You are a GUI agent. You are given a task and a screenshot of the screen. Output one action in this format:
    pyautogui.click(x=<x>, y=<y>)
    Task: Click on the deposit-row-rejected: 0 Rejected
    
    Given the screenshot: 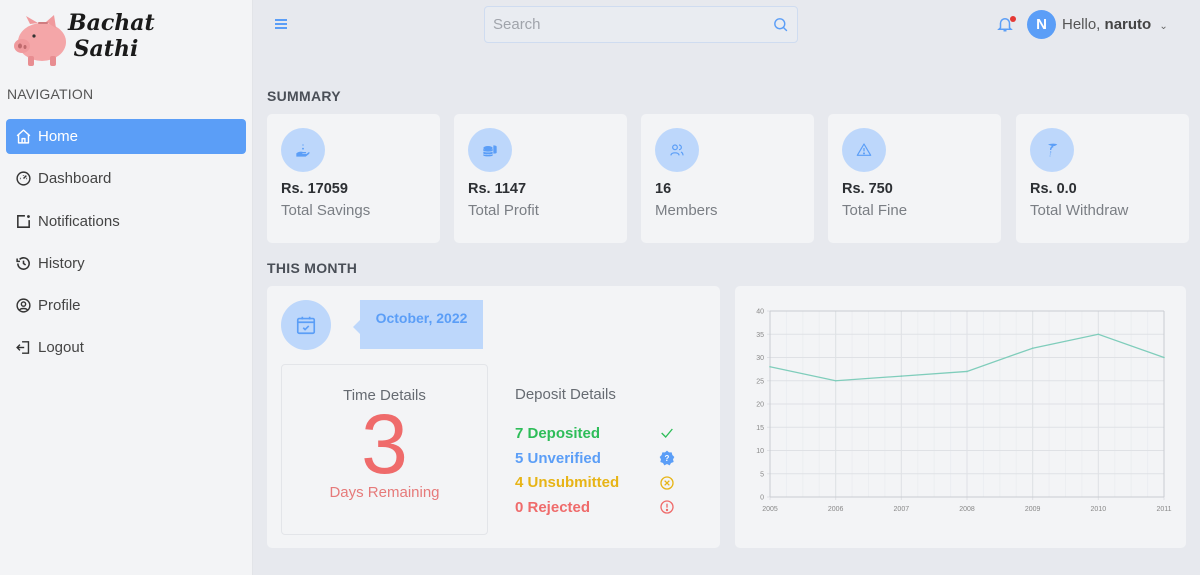 What is the action you would take?
    pyautogui.click(x=595, y=507)
    